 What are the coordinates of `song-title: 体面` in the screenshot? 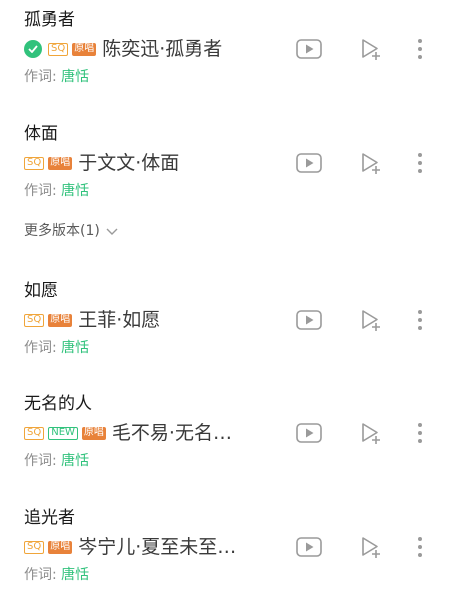 It's located at (41, 134).